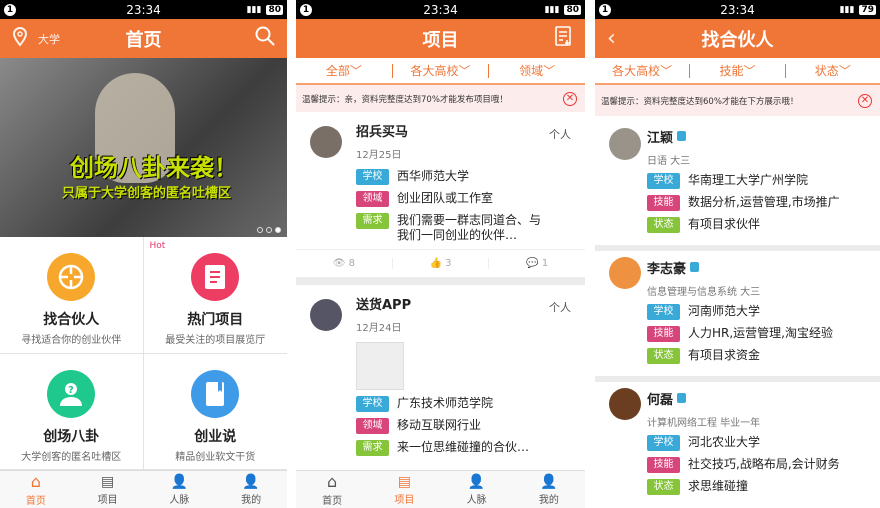 The height and width of the screenshot is (508, 880). I want to click on field-value: 创业团队或工作室, so click(445, 198).